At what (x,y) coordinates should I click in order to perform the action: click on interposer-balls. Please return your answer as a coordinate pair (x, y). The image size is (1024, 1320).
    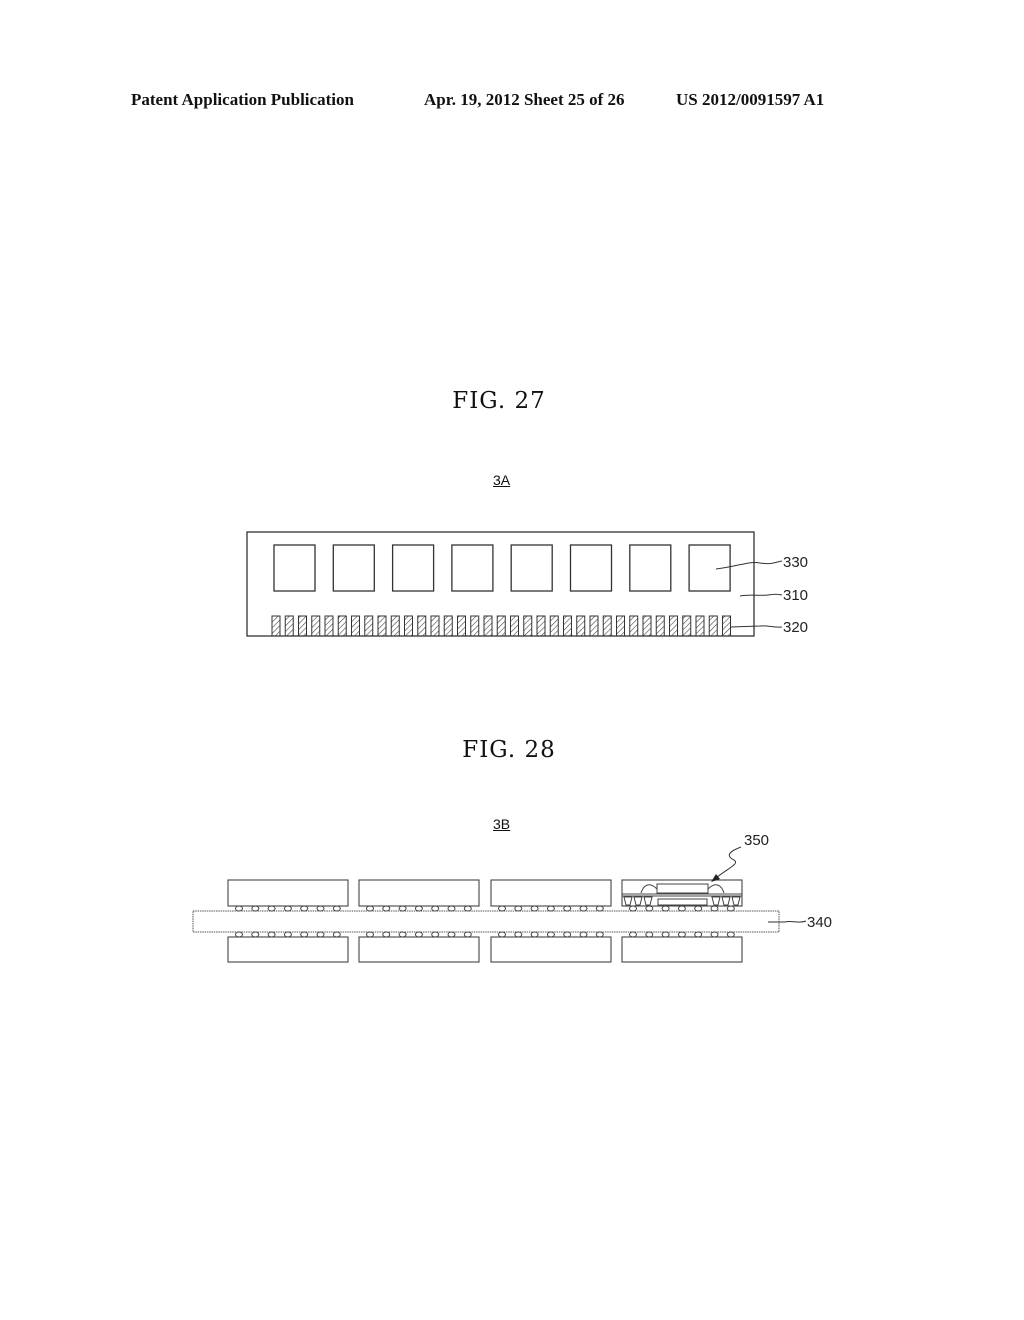
    Looking at the image, I should click on (682, 901).